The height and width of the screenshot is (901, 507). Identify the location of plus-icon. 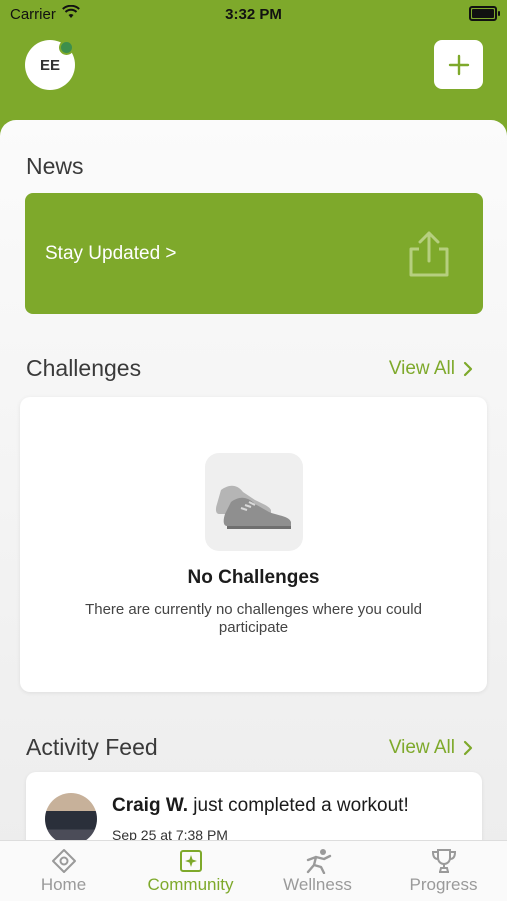
(458, 64).